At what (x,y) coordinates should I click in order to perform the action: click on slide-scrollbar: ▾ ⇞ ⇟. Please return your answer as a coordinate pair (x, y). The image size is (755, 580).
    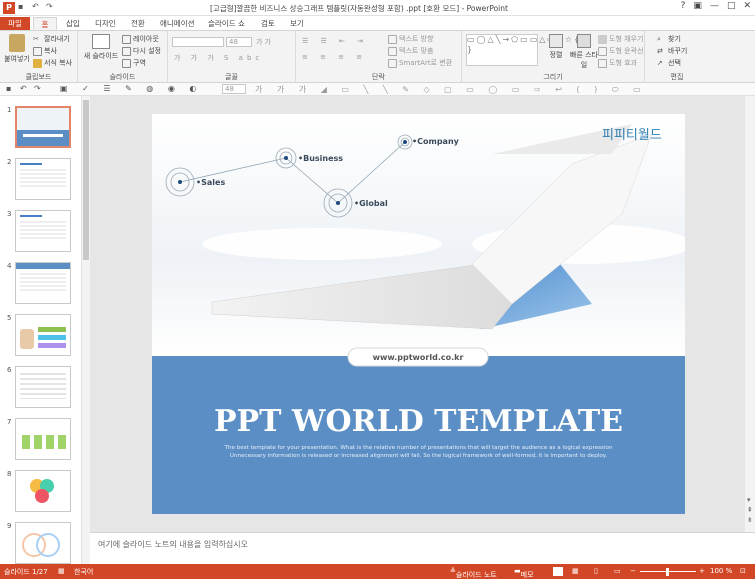
    Looking at the image, I should click on (750, 314).